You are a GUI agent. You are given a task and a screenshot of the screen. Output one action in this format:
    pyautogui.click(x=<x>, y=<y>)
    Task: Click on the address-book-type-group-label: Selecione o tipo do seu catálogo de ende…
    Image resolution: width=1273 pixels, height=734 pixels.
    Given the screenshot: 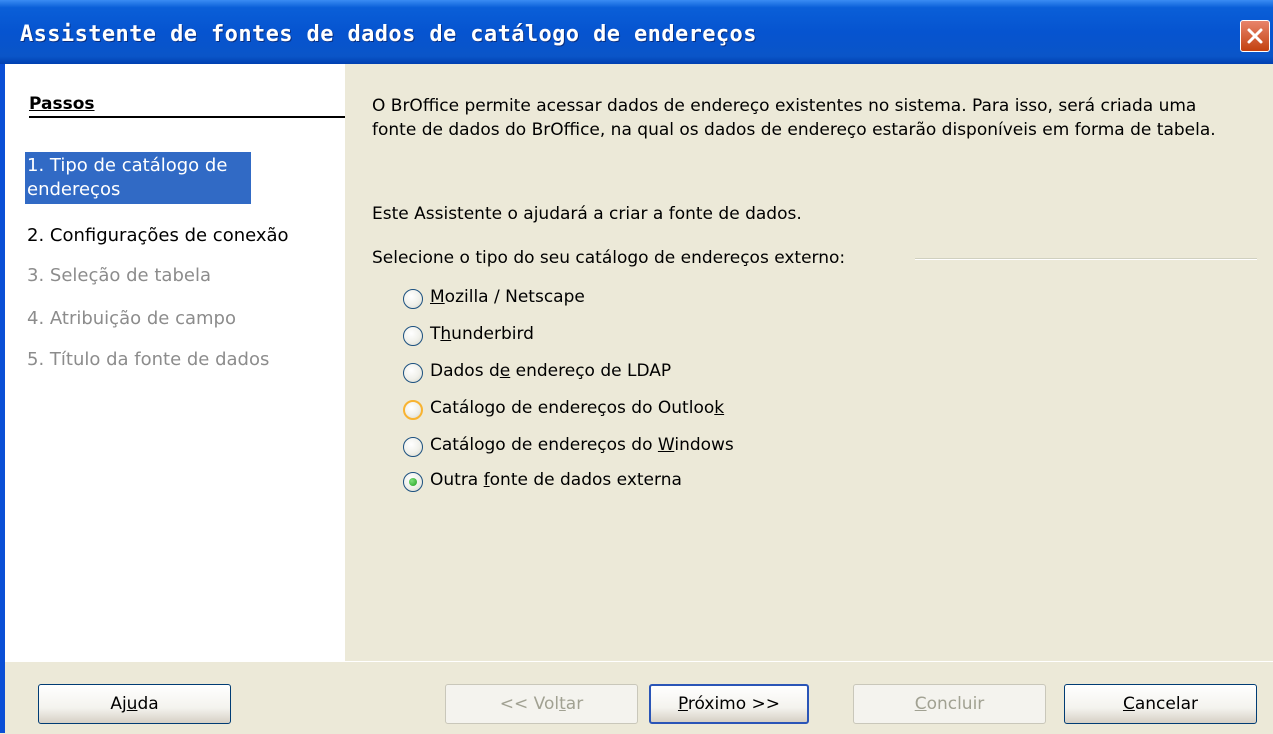 What is the action you would take?
    pyautogui.click(x=613, y=258)
    